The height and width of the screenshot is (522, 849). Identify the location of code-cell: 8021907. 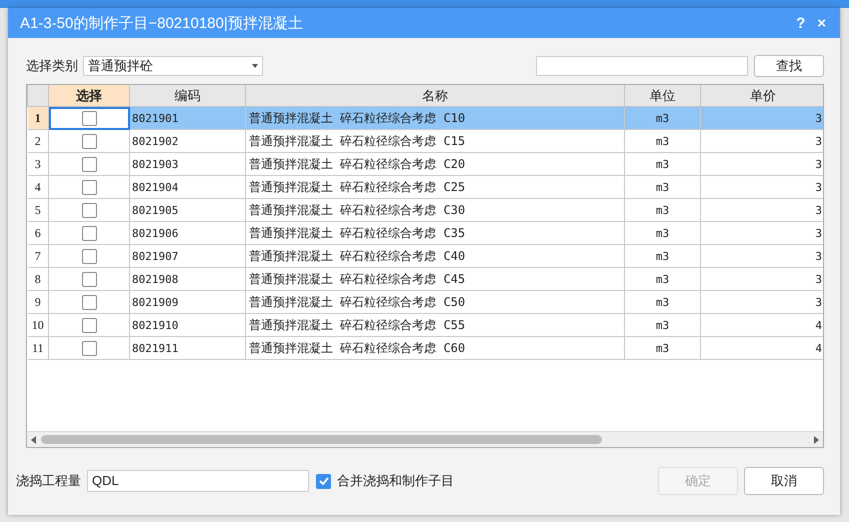
(188, 256).